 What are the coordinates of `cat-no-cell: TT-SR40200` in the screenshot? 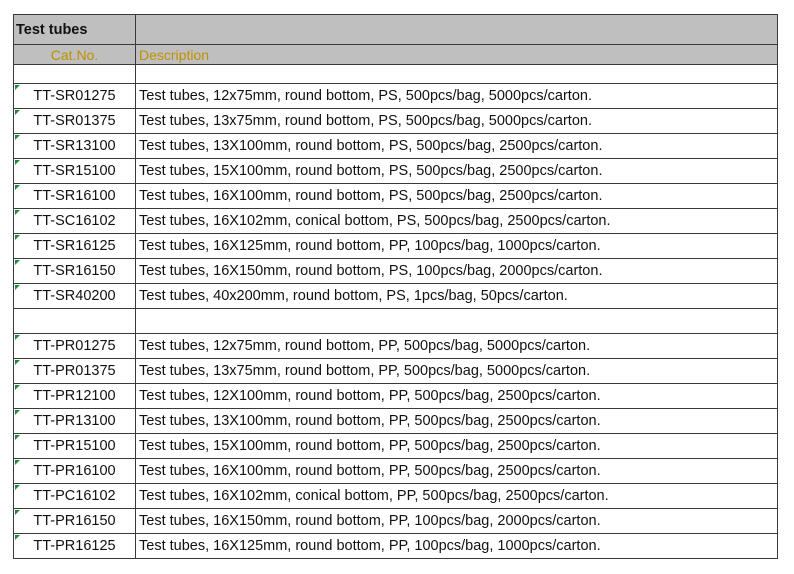 It's located at (74, 296).